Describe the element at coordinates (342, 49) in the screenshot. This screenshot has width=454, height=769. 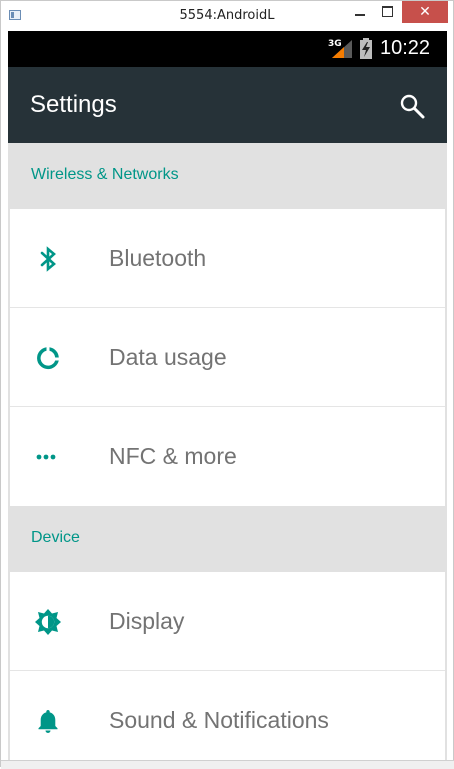
I see `signal-icon` at that location.